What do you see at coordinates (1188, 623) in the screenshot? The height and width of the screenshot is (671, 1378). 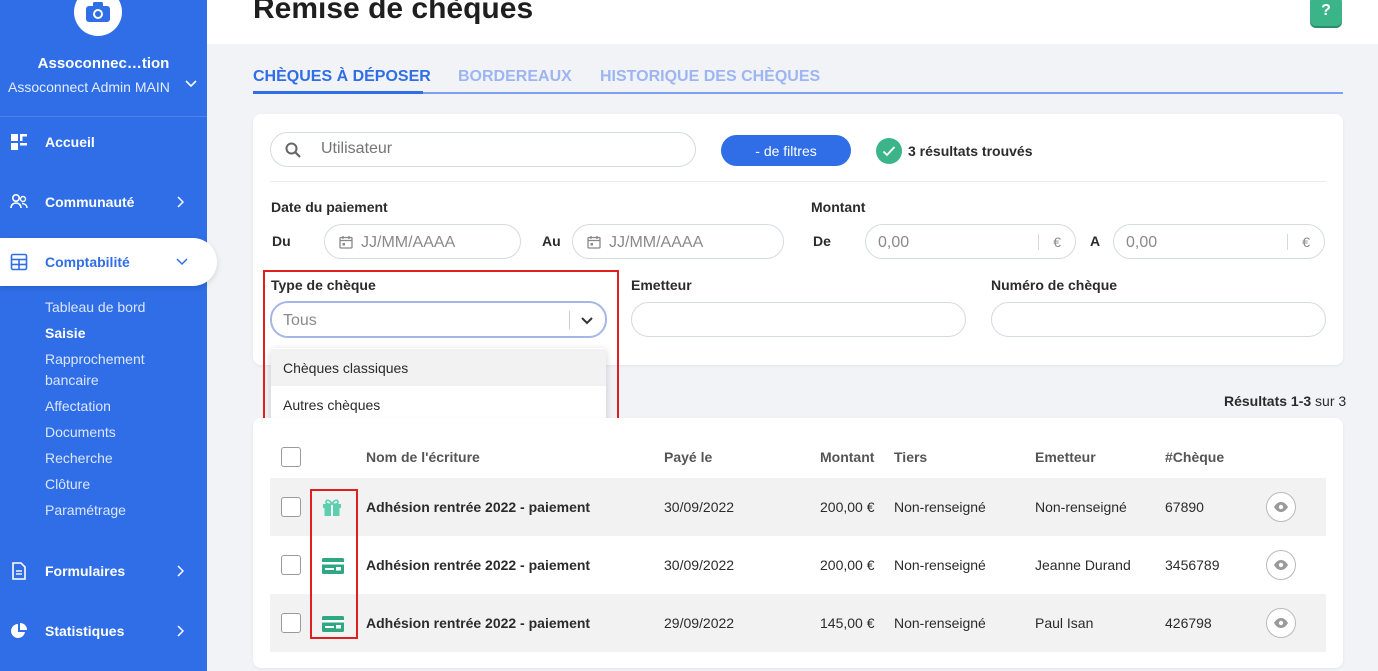 I see `check-number: 426798` at bounding box center [1188, 623].